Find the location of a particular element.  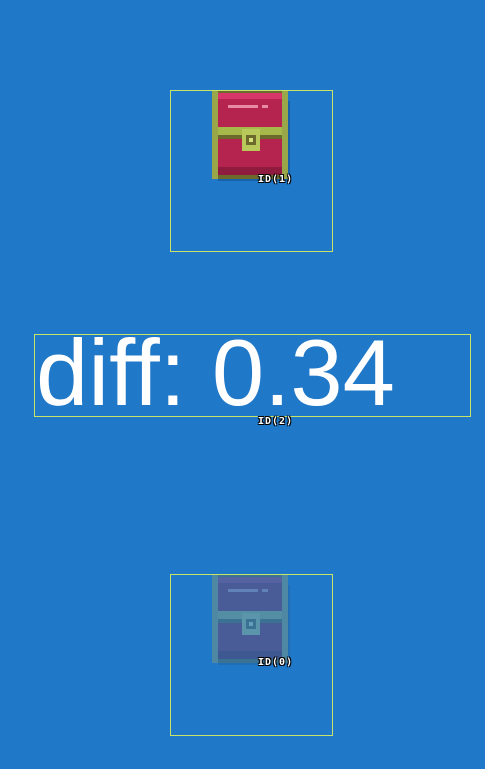

object-id-label: ID(2) is located at coordinates (276, 421).